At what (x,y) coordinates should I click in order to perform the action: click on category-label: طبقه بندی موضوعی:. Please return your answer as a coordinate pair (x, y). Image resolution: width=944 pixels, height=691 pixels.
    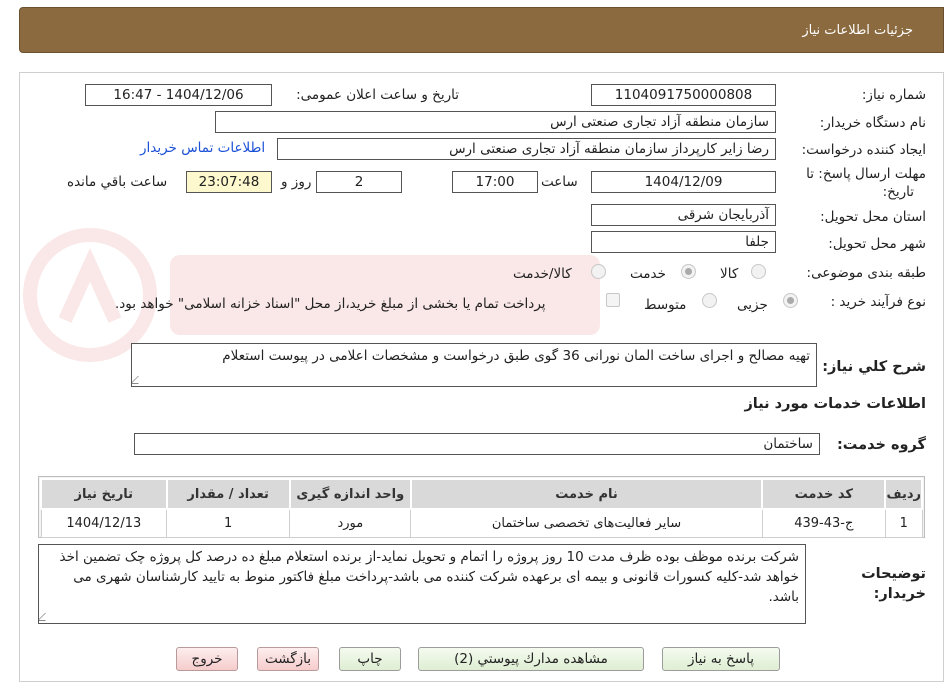
    Looking at the image, I should click on (866, 273).